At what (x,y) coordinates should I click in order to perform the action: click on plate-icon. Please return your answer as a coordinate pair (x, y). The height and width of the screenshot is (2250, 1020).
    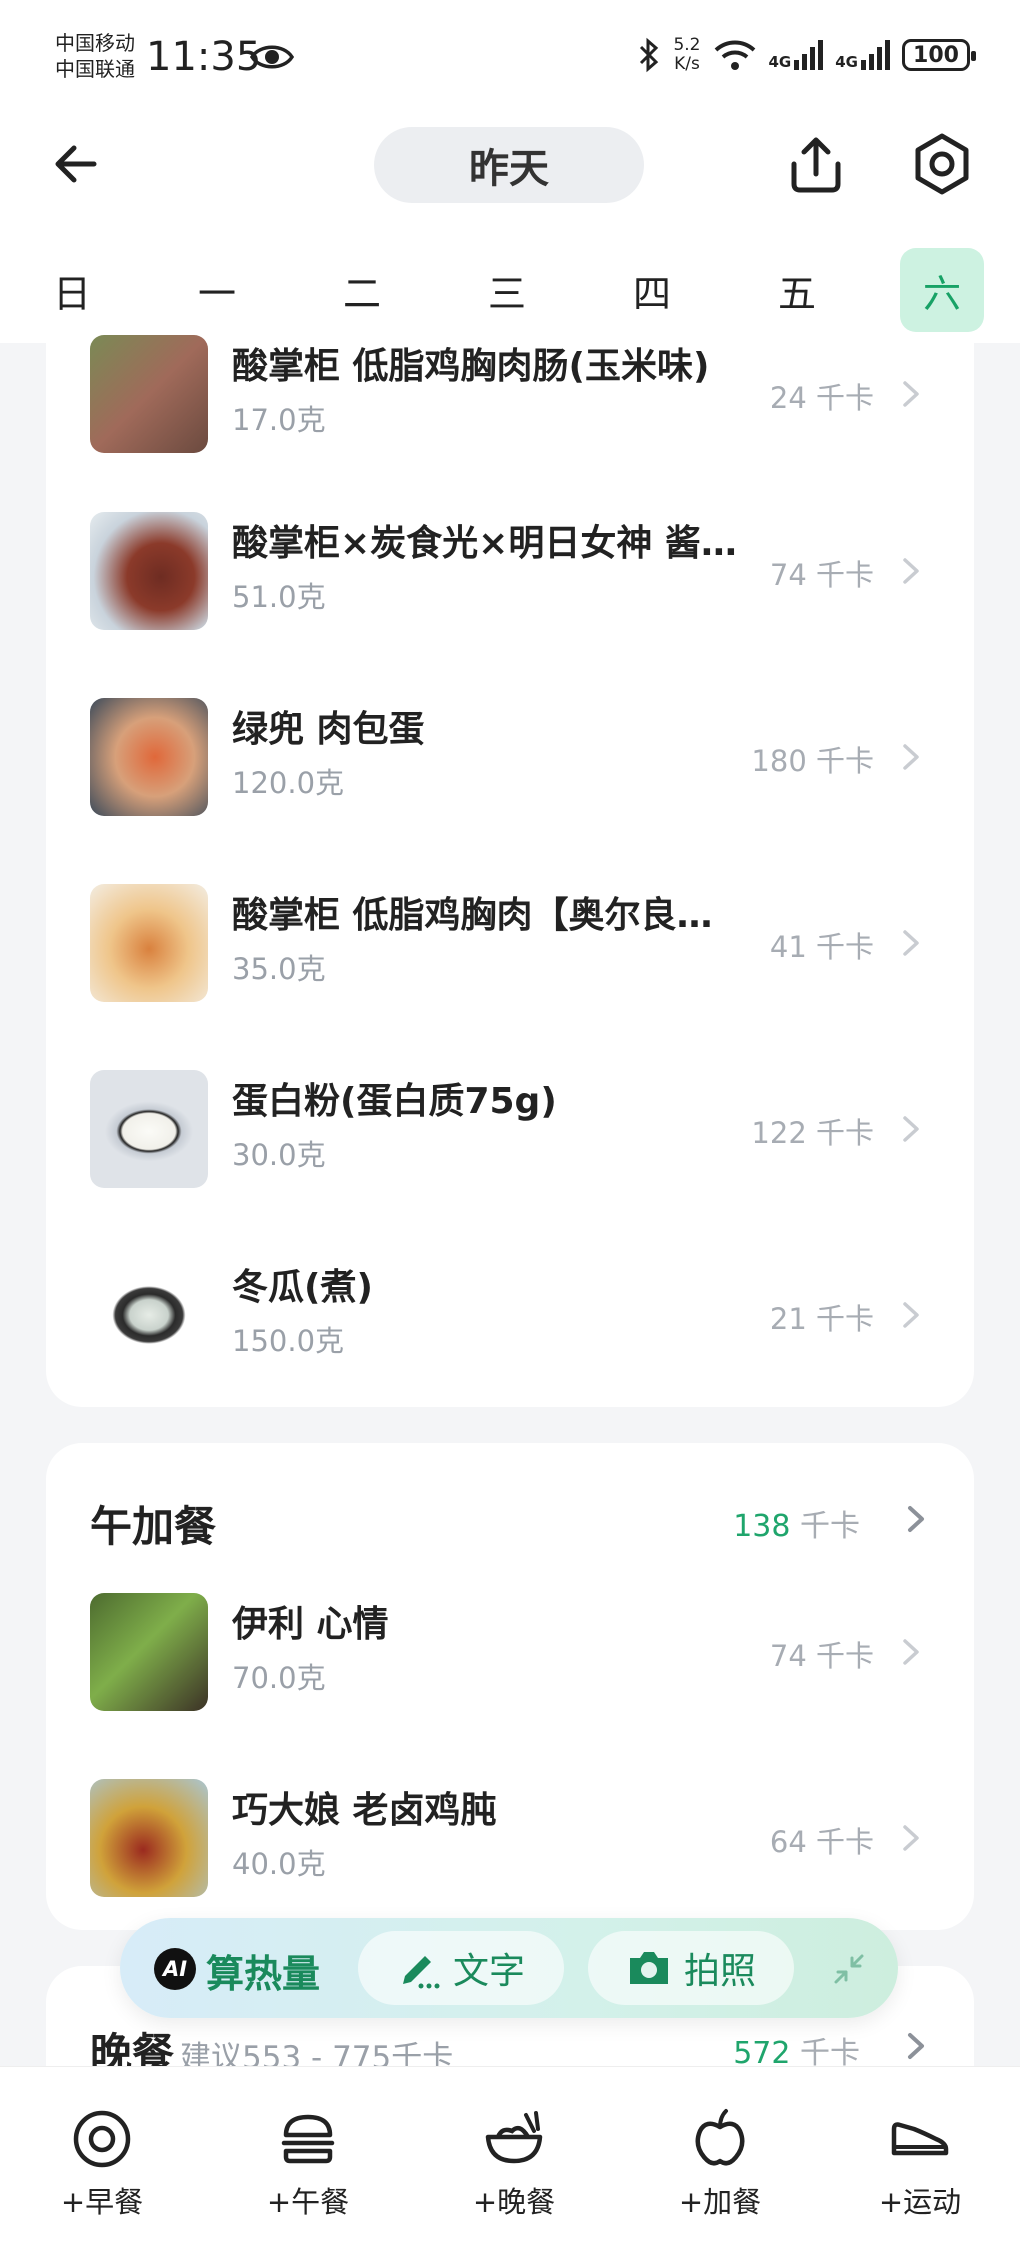
    Looking at the image, I should click on (102, 2139).